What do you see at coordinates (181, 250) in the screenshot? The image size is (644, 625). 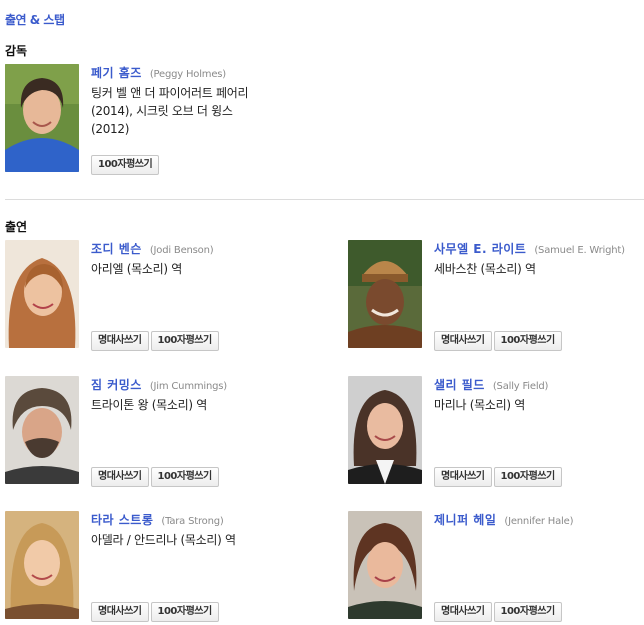 I see `cast-original-name: (Jodi Benson)` at bounding box center [181, 250].